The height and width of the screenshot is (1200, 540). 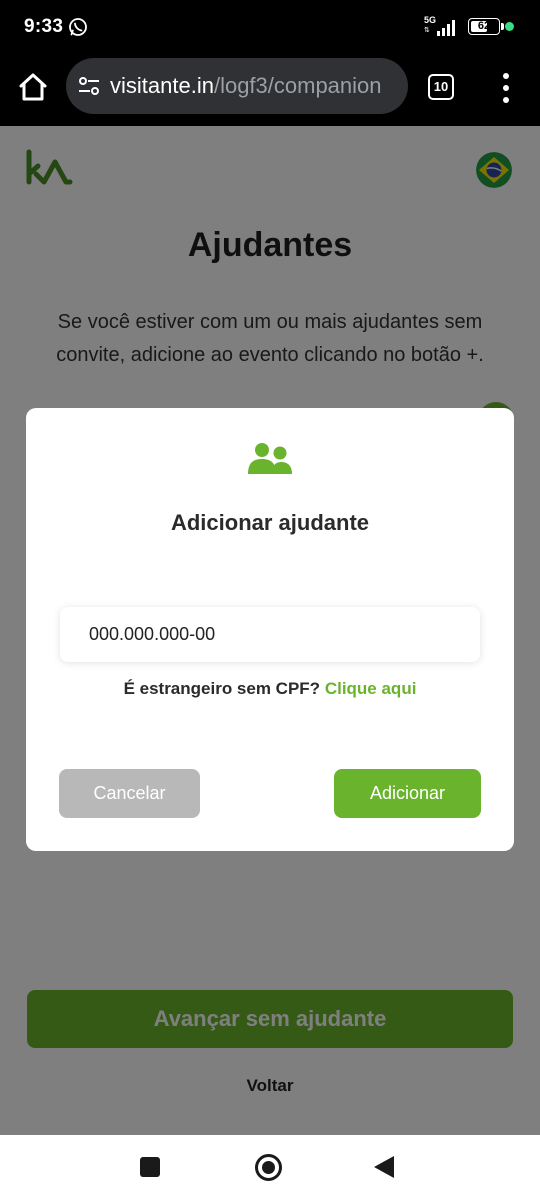 I want to click on network-type: 5G, so click(x=430, y=20).